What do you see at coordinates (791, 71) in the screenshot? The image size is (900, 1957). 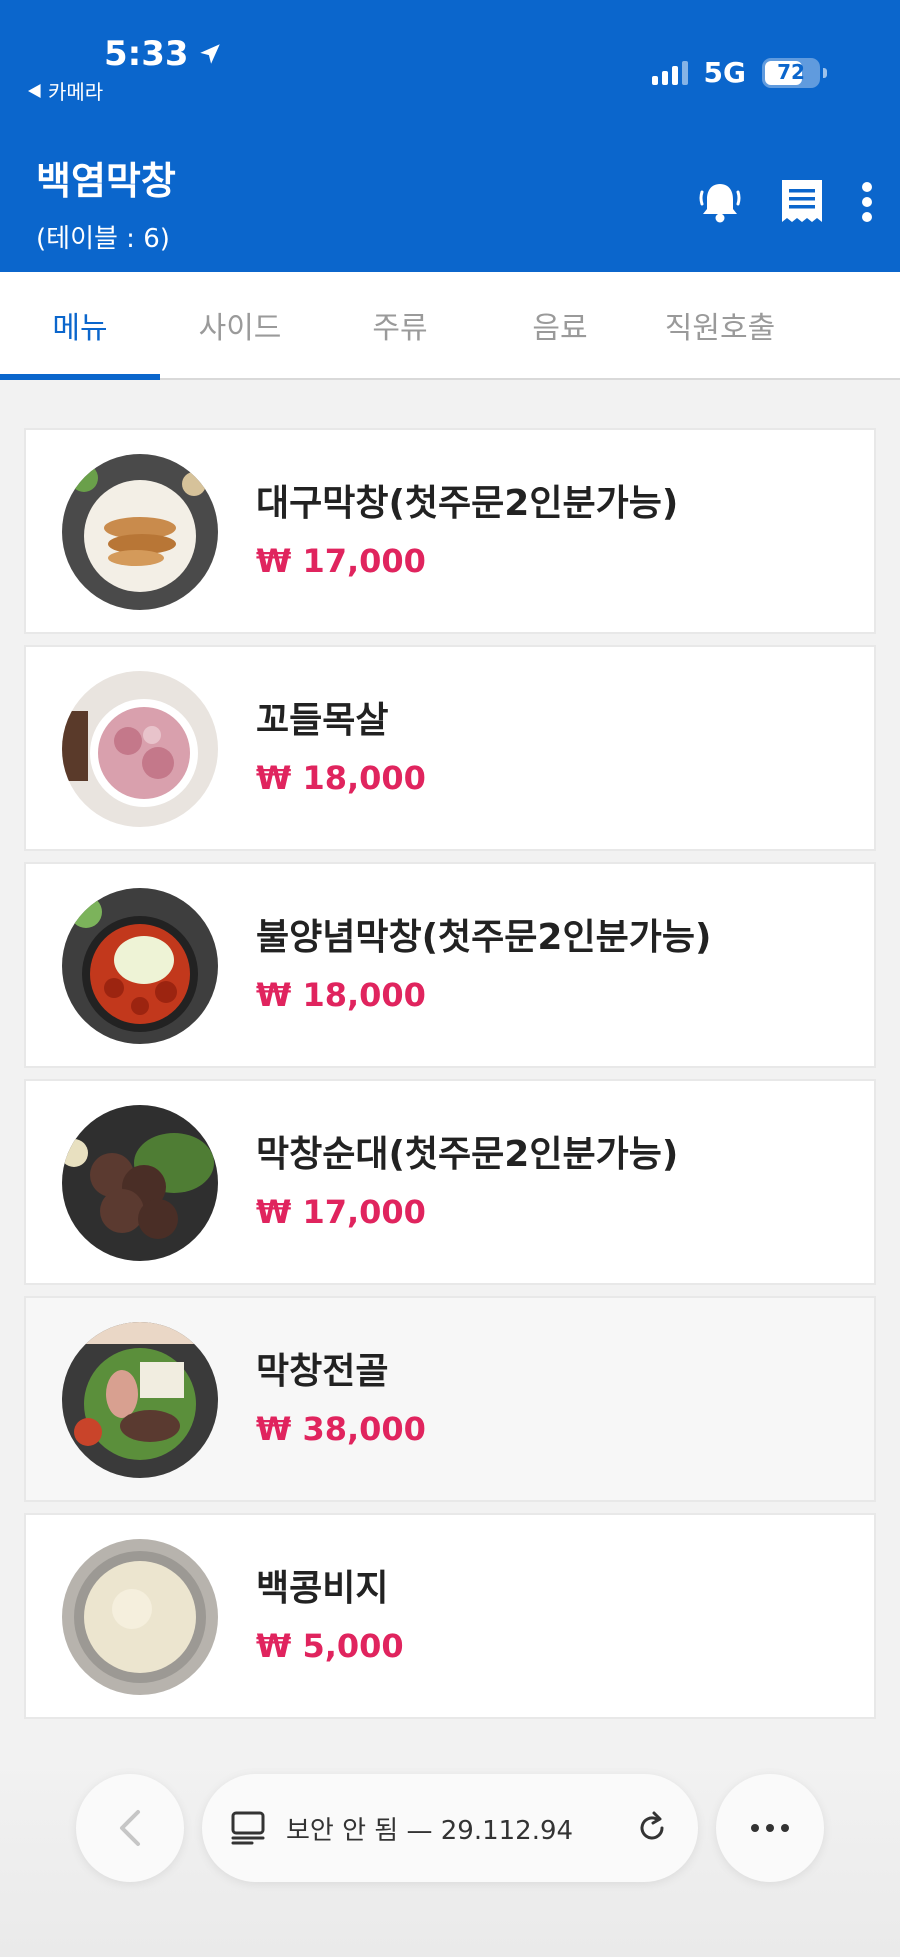 I see `battery-level-text: 72` at bounding box center [791, 71].